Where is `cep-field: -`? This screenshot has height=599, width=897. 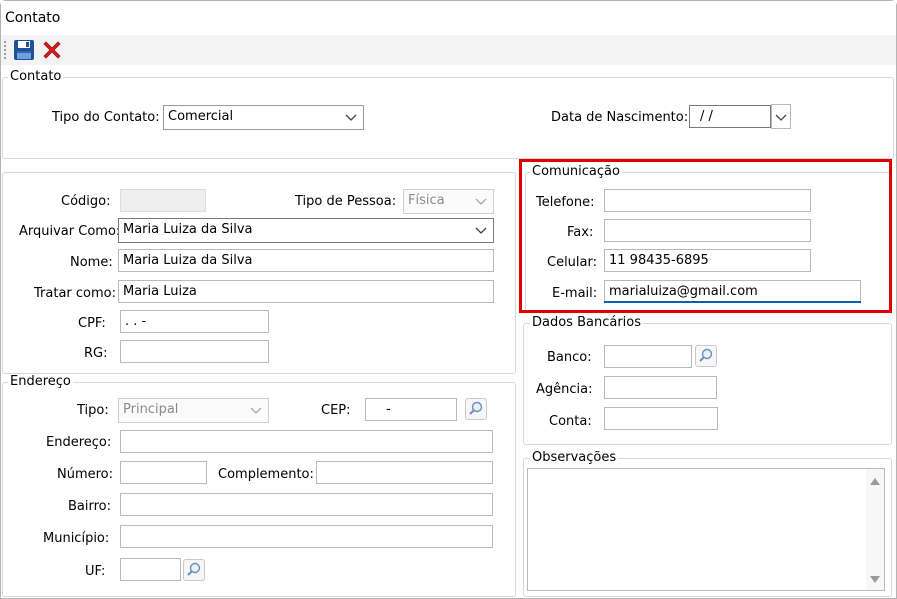 cep-field: - is located at coordinates (411, 409).